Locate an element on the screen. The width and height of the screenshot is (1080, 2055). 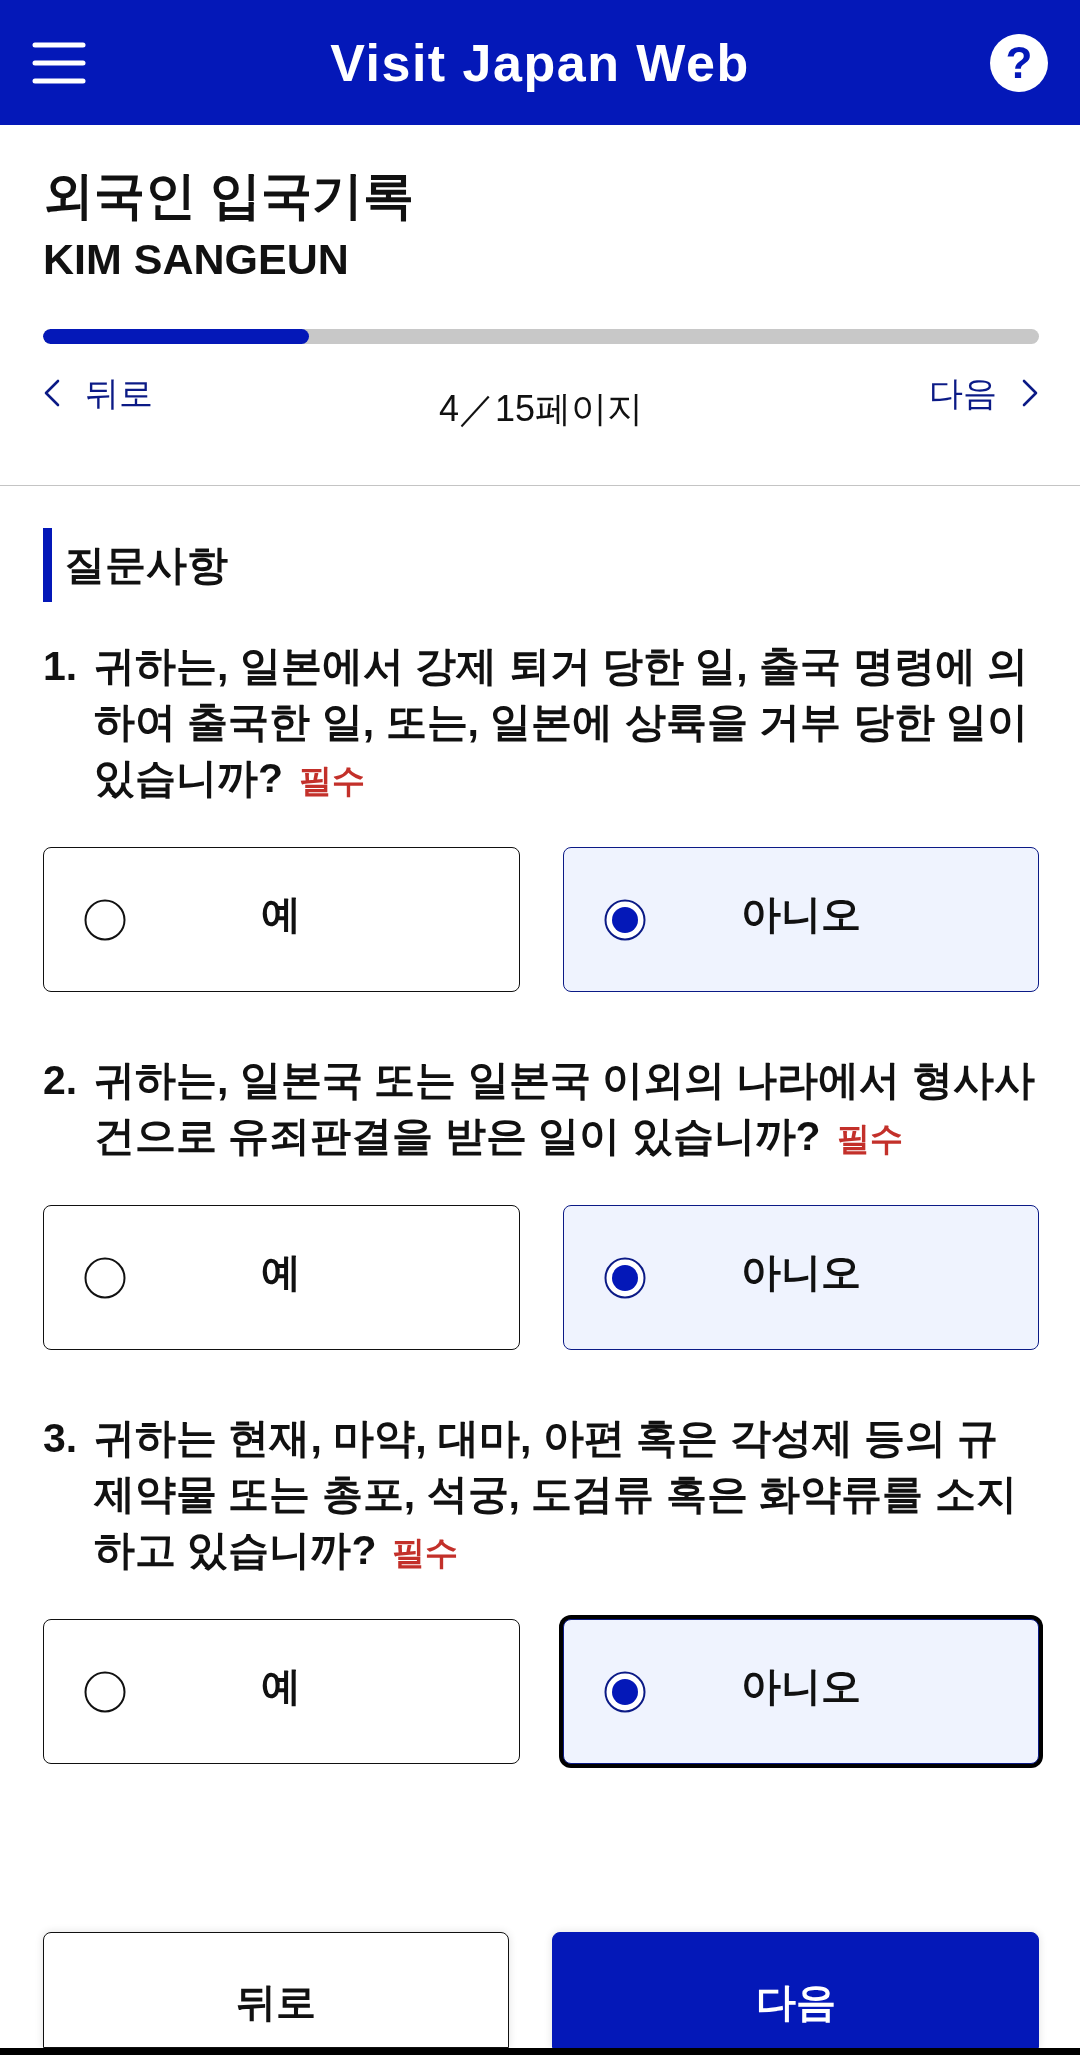
page-counter: 4／15페이지 is located at coordinates (541, 409).